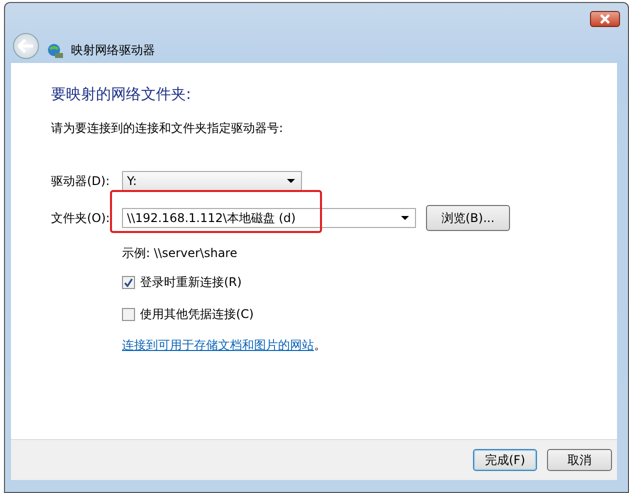 This screenshot has height=493, width=629. I want to click on window-title: 映射网络驱动器, so click(113, 50).